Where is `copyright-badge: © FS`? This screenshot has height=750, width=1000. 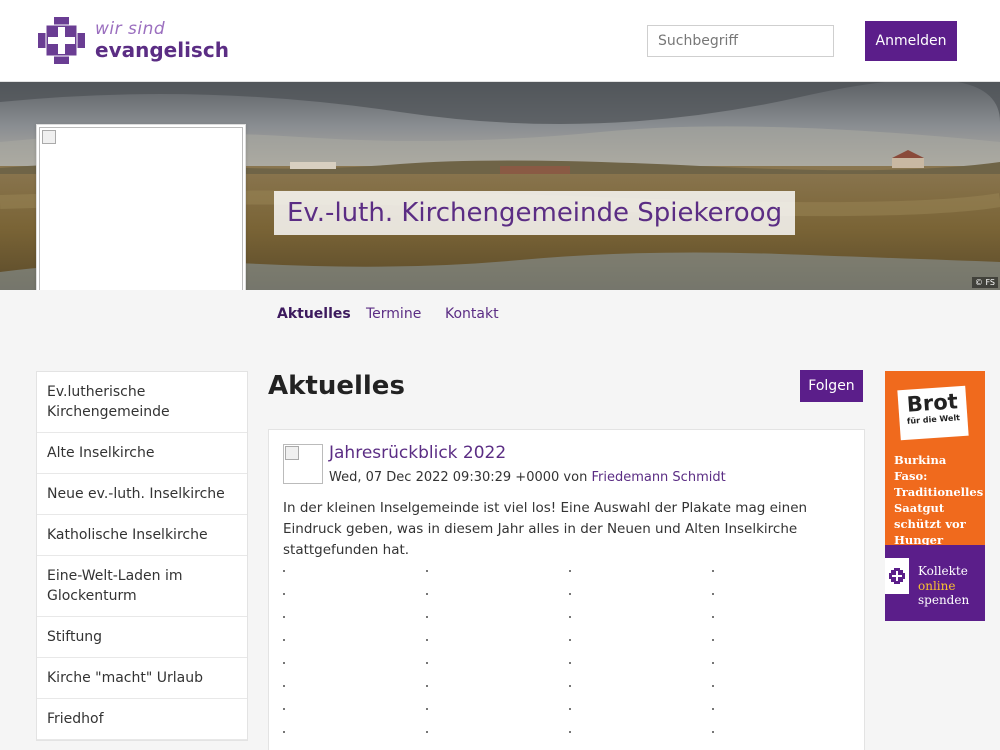 copyright-badge: © FS is located at coordinates (984, 282).